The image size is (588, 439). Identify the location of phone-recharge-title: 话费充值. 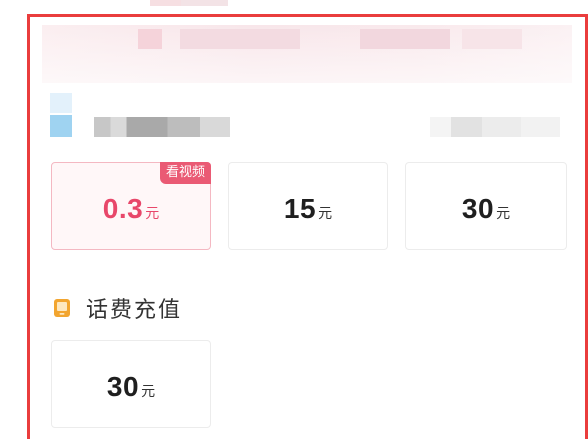
(134, 310).